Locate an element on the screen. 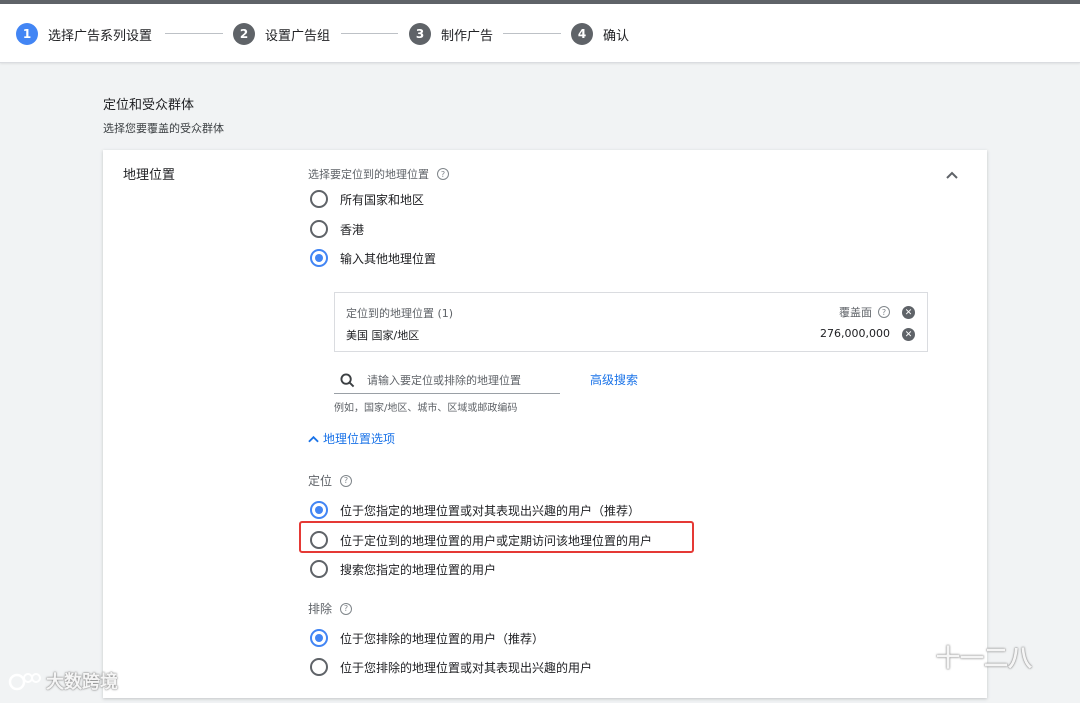 The width and height of the screenshot is (1080, 703). target-location-name: 美国 国家/地区 is located at coordinates (383, 335).